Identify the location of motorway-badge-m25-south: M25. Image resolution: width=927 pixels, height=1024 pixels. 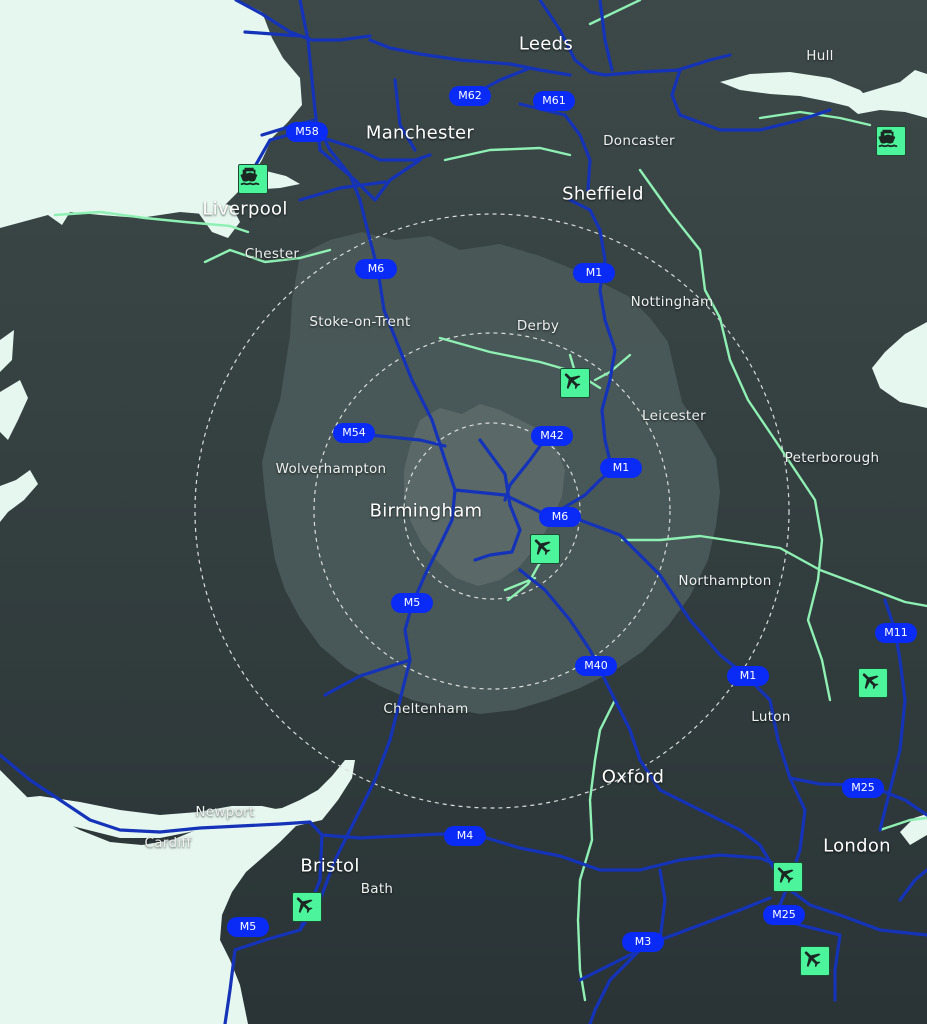
(784, 915).